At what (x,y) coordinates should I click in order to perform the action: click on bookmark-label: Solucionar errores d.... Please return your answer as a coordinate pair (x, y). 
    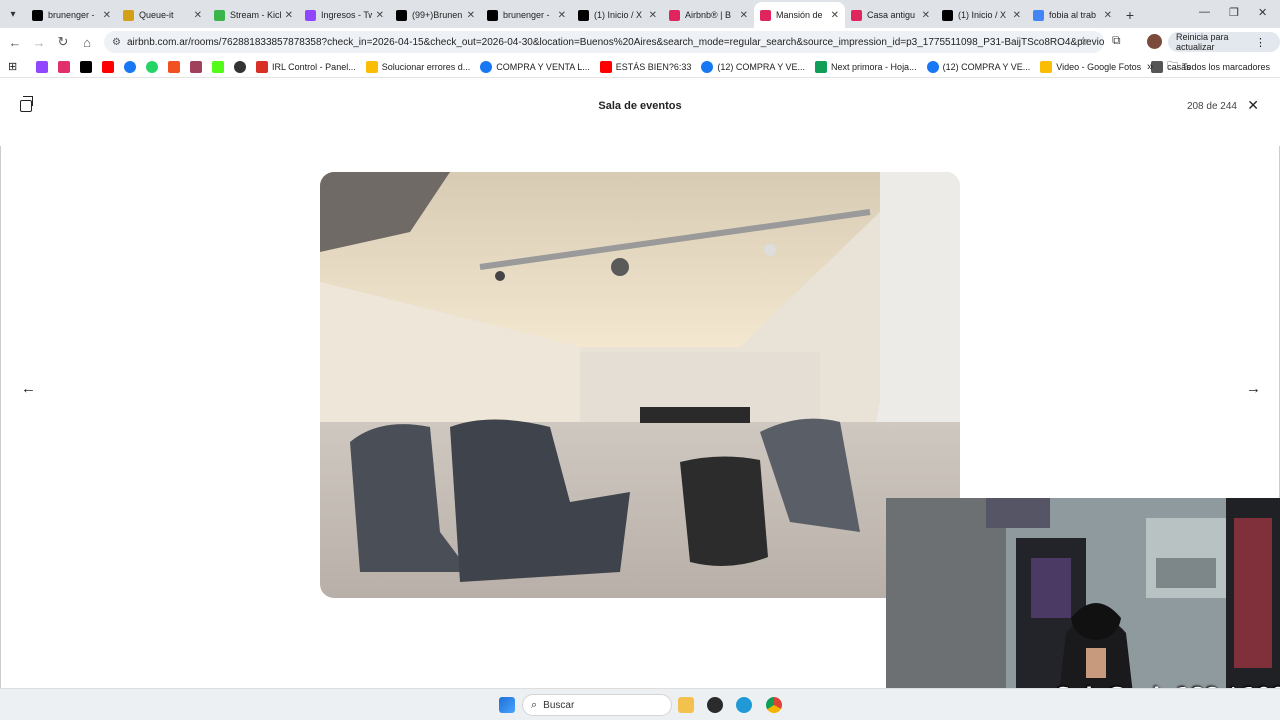
    Looking at the image, I should click on (426, 66).